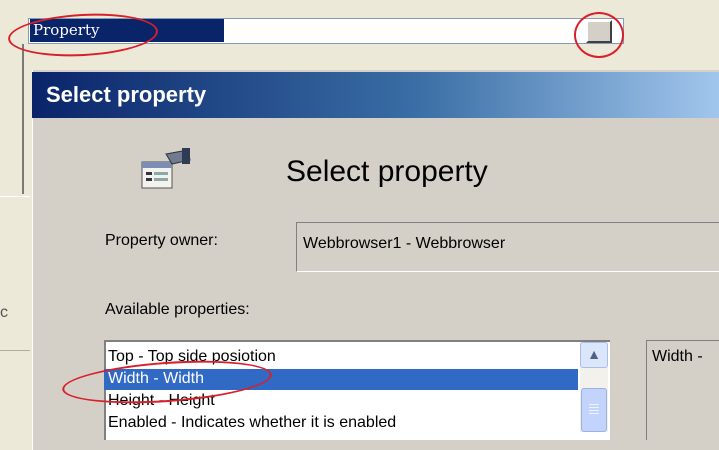 The width and height of the screenshot is (719, 450). What do you see at coordinates (127, 30) in the screenshot?
I see `property-label: Property` at bounding box center [127, 30].